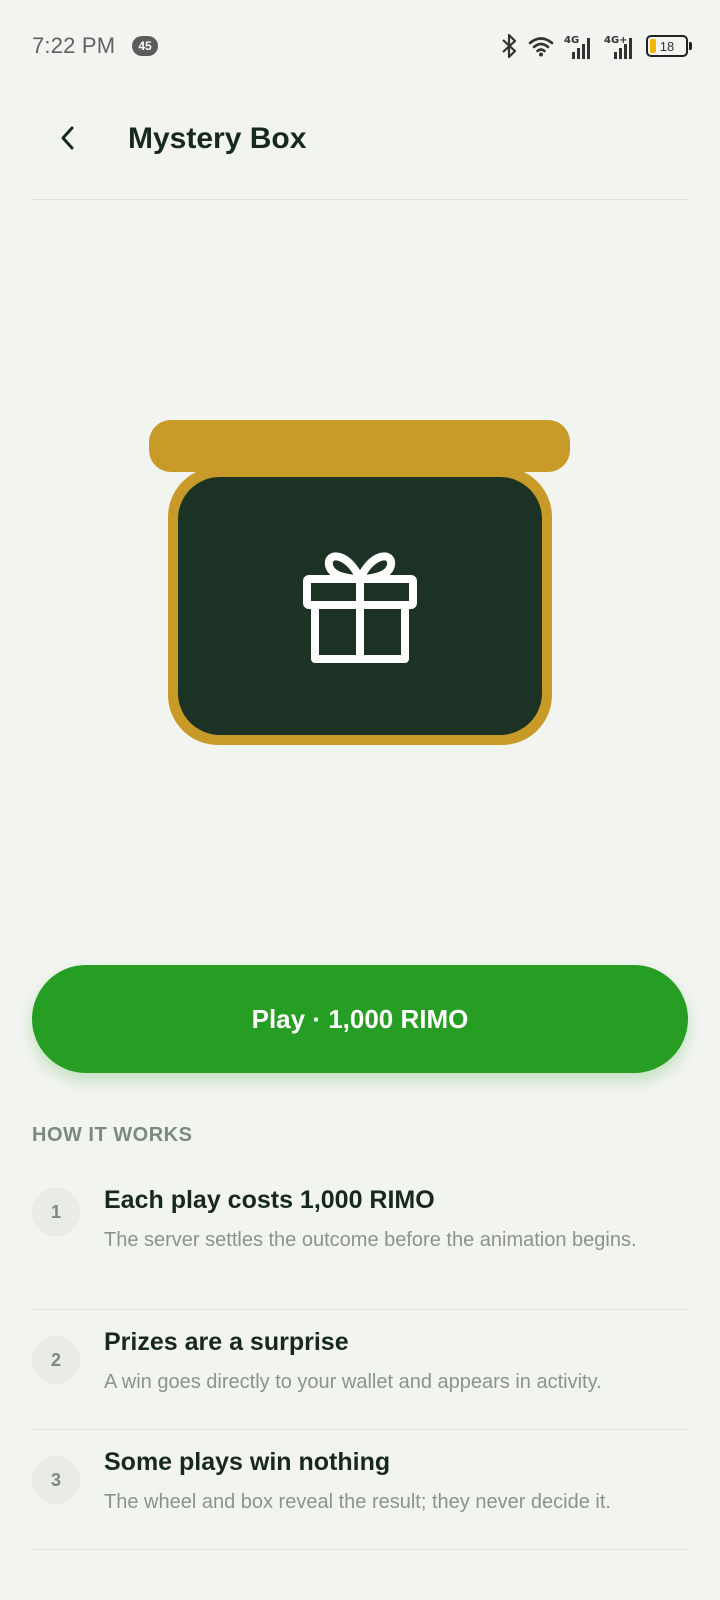 The height and width of the screenshot is (1600, 720). Describe the element at coordinates (359, 446) in the screenshot. I see `box-lid` at that location.